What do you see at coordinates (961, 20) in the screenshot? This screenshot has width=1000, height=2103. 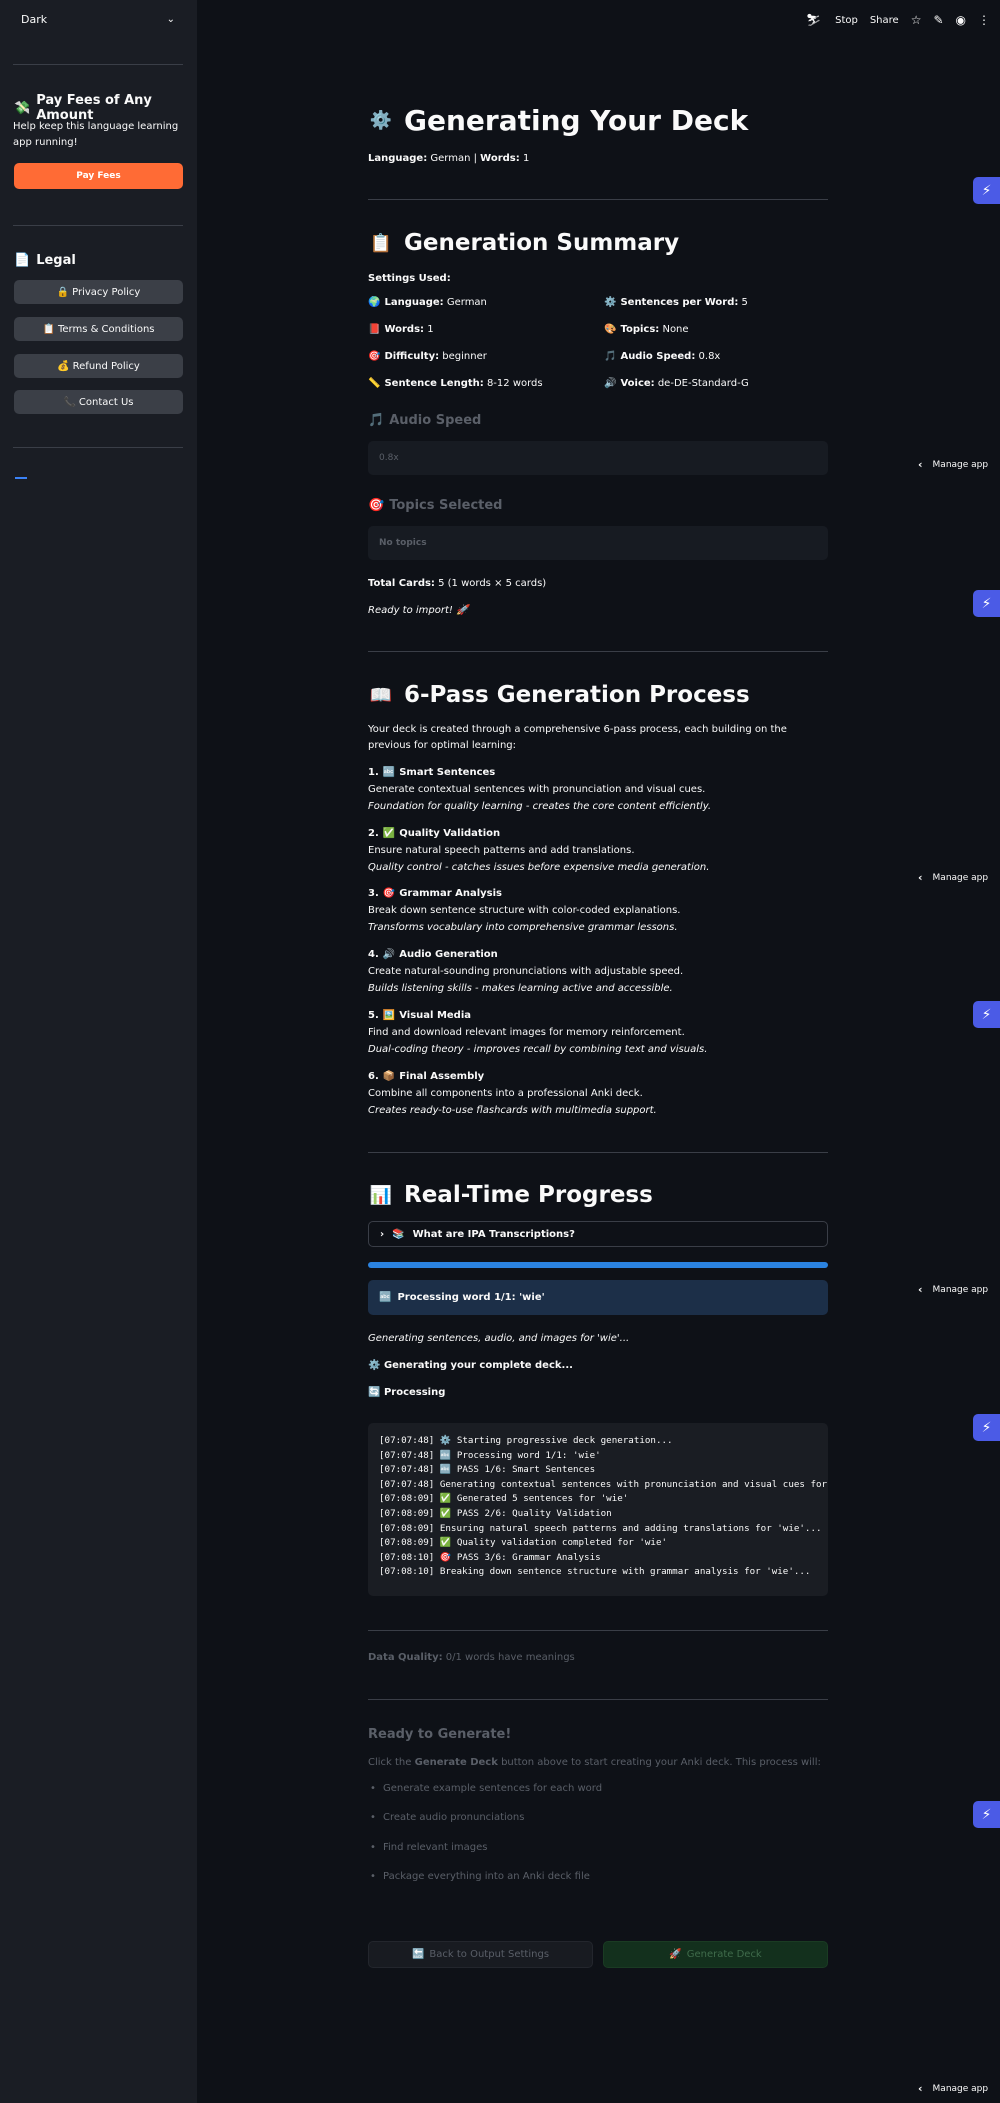 I see `github-icon: ◉` at bounding box center [961, 20].